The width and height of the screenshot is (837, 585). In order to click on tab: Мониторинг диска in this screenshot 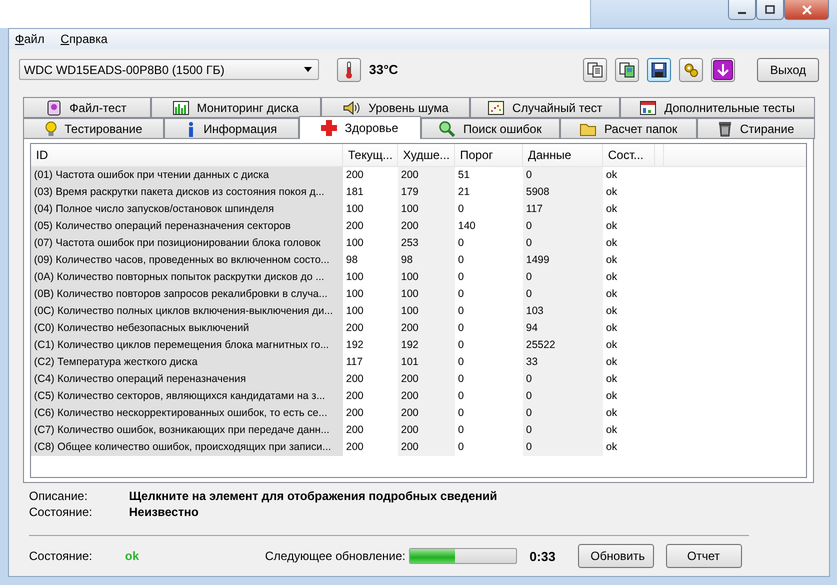, I will do `click(235, 107)`.